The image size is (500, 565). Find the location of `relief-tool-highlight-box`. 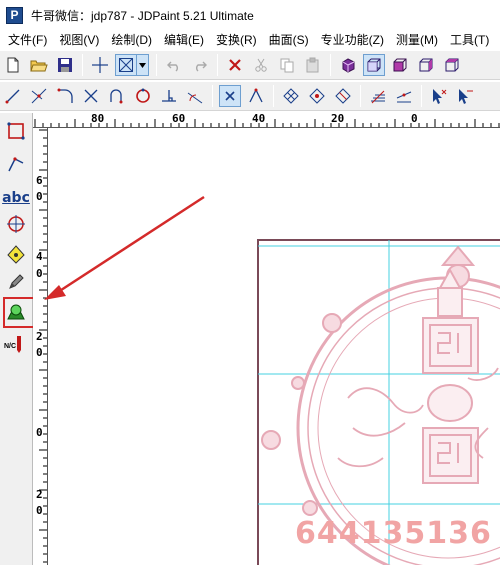

relief-tool-highlight-box is located at coordinates (19, 312).